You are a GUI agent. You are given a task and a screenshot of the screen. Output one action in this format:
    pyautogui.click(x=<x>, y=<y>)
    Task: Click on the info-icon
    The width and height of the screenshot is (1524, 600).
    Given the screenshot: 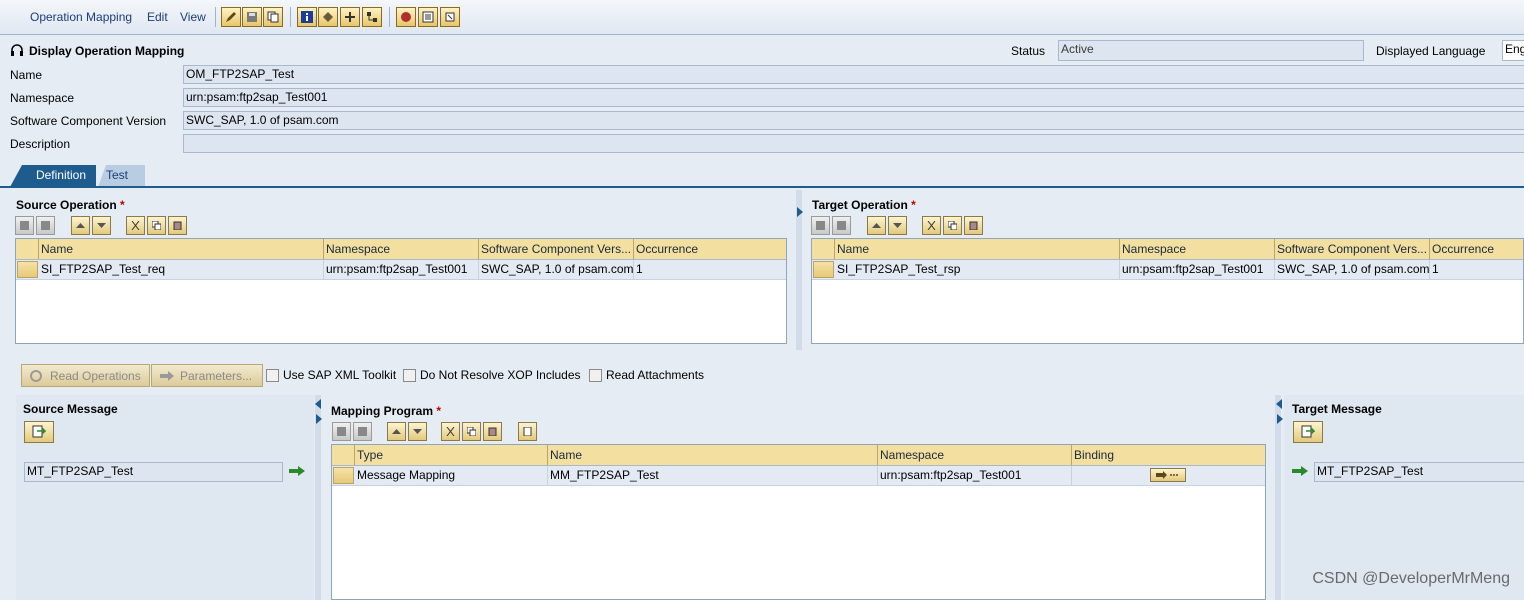 What is the action you would take?
    pyautogui.click(x=307, y=17)
    